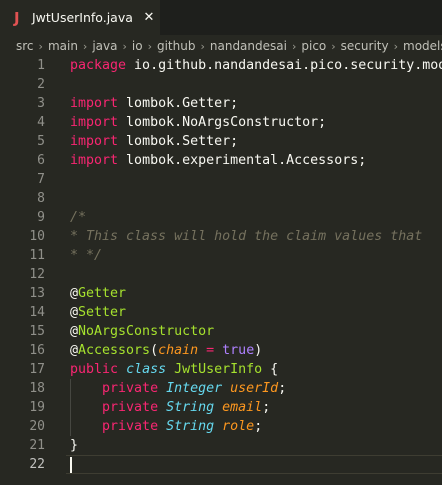 The image size is (442, 485). I want to click on code-token: public, so click(94, 369).